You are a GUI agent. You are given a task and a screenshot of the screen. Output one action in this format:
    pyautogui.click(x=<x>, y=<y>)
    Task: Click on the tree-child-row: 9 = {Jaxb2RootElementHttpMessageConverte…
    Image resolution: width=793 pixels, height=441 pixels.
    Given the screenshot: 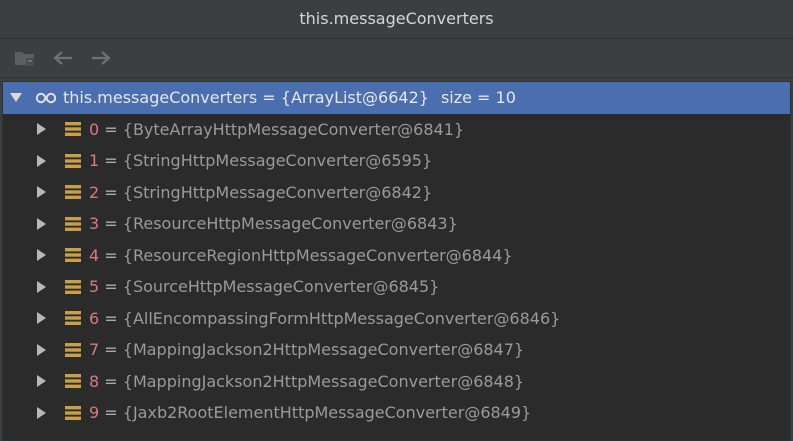 What is the action you would take?
    pyautogui.click(x=396, y=413)
    